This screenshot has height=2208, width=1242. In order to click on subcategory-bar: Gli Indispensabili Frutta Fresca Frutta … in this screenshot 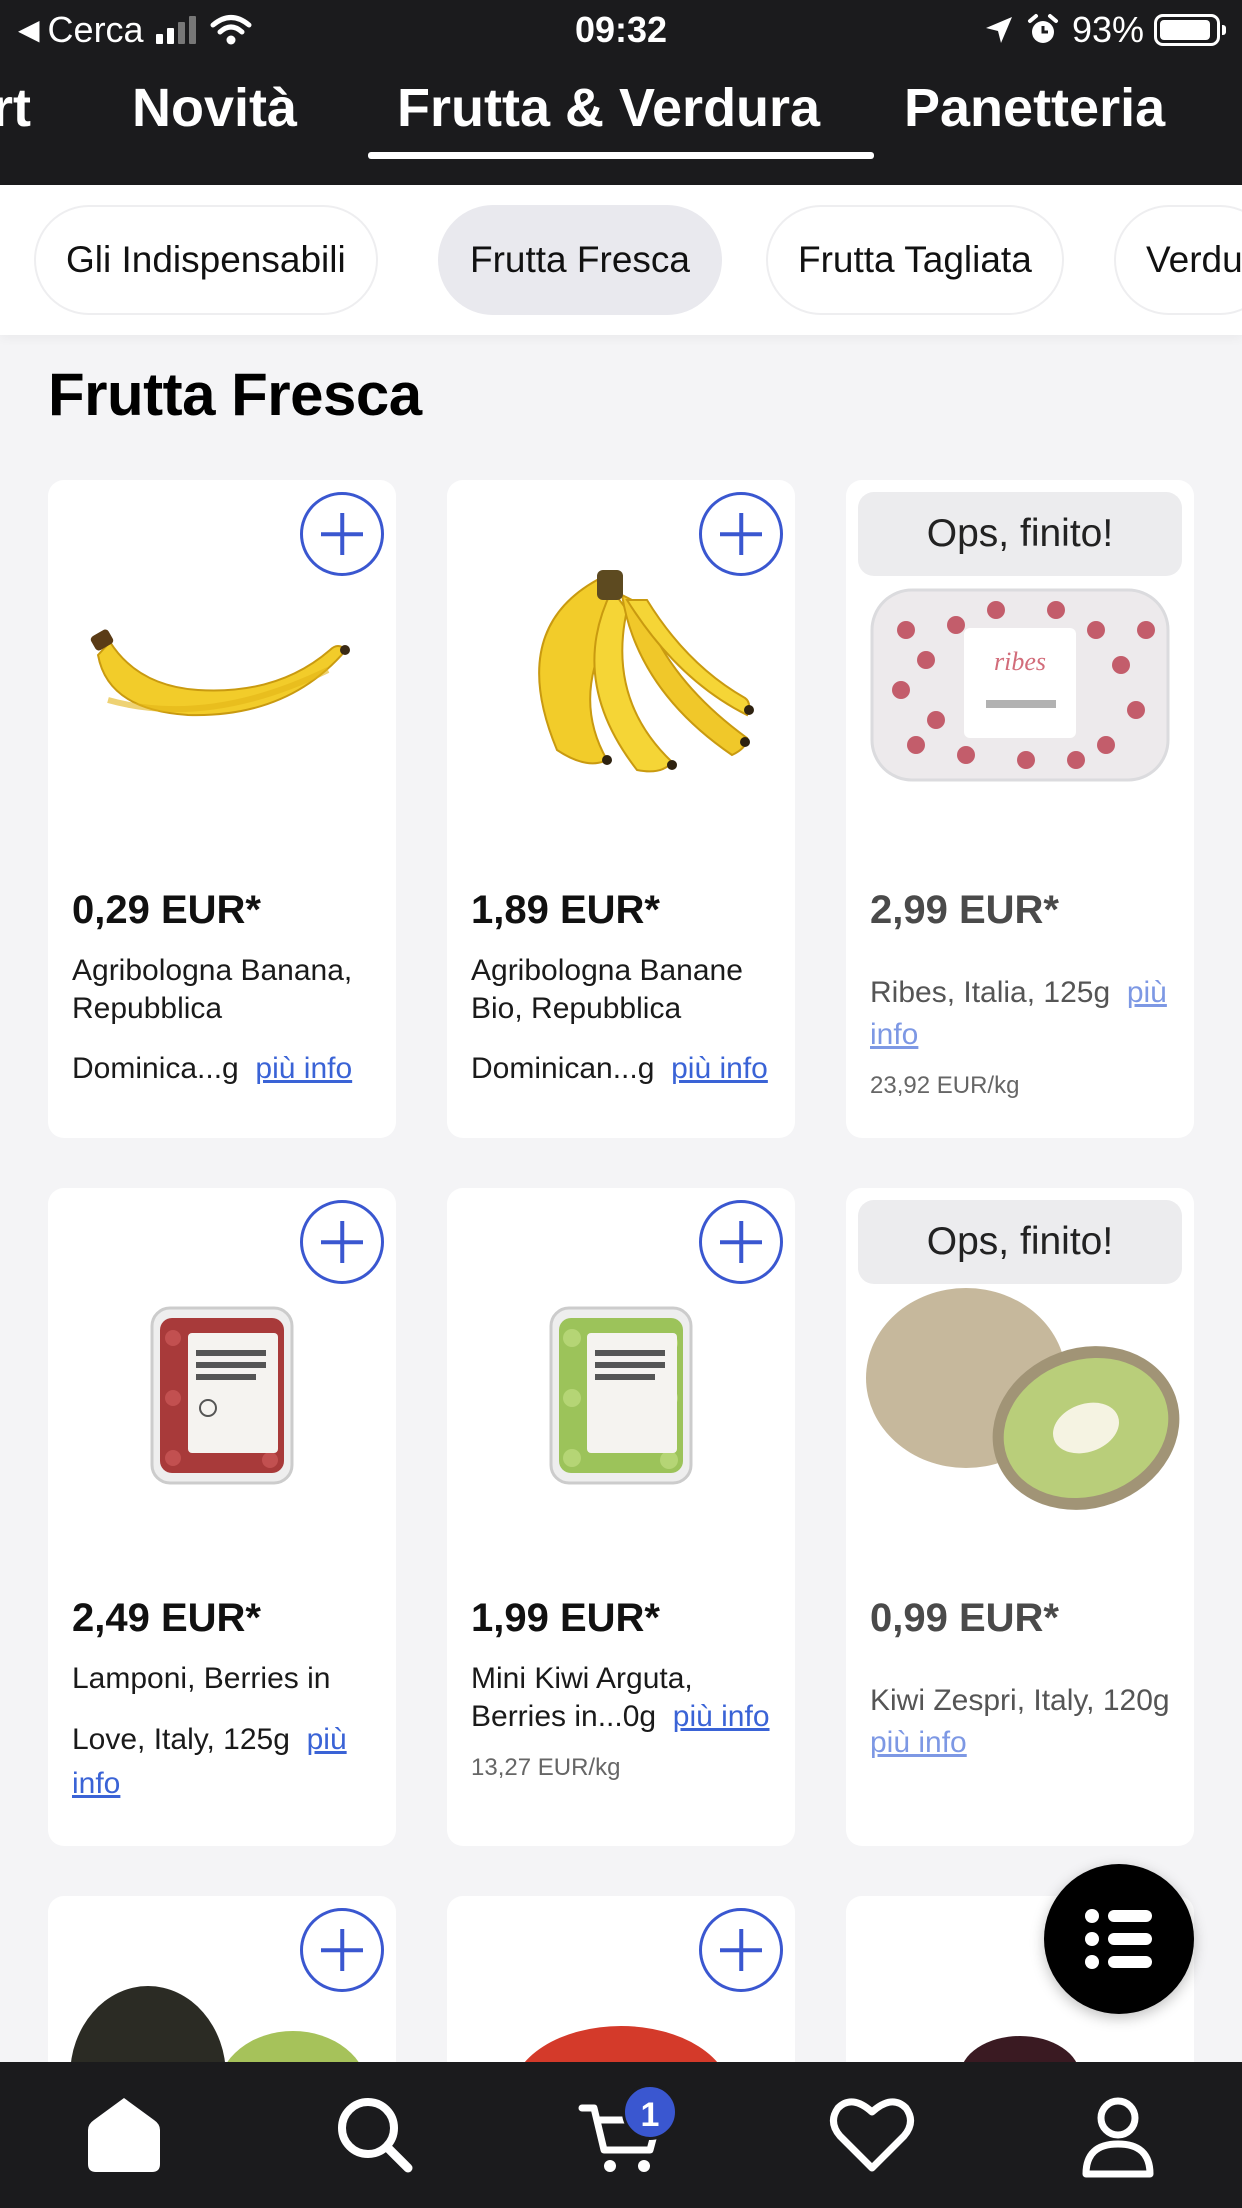, I will do `click(621, 260)`.